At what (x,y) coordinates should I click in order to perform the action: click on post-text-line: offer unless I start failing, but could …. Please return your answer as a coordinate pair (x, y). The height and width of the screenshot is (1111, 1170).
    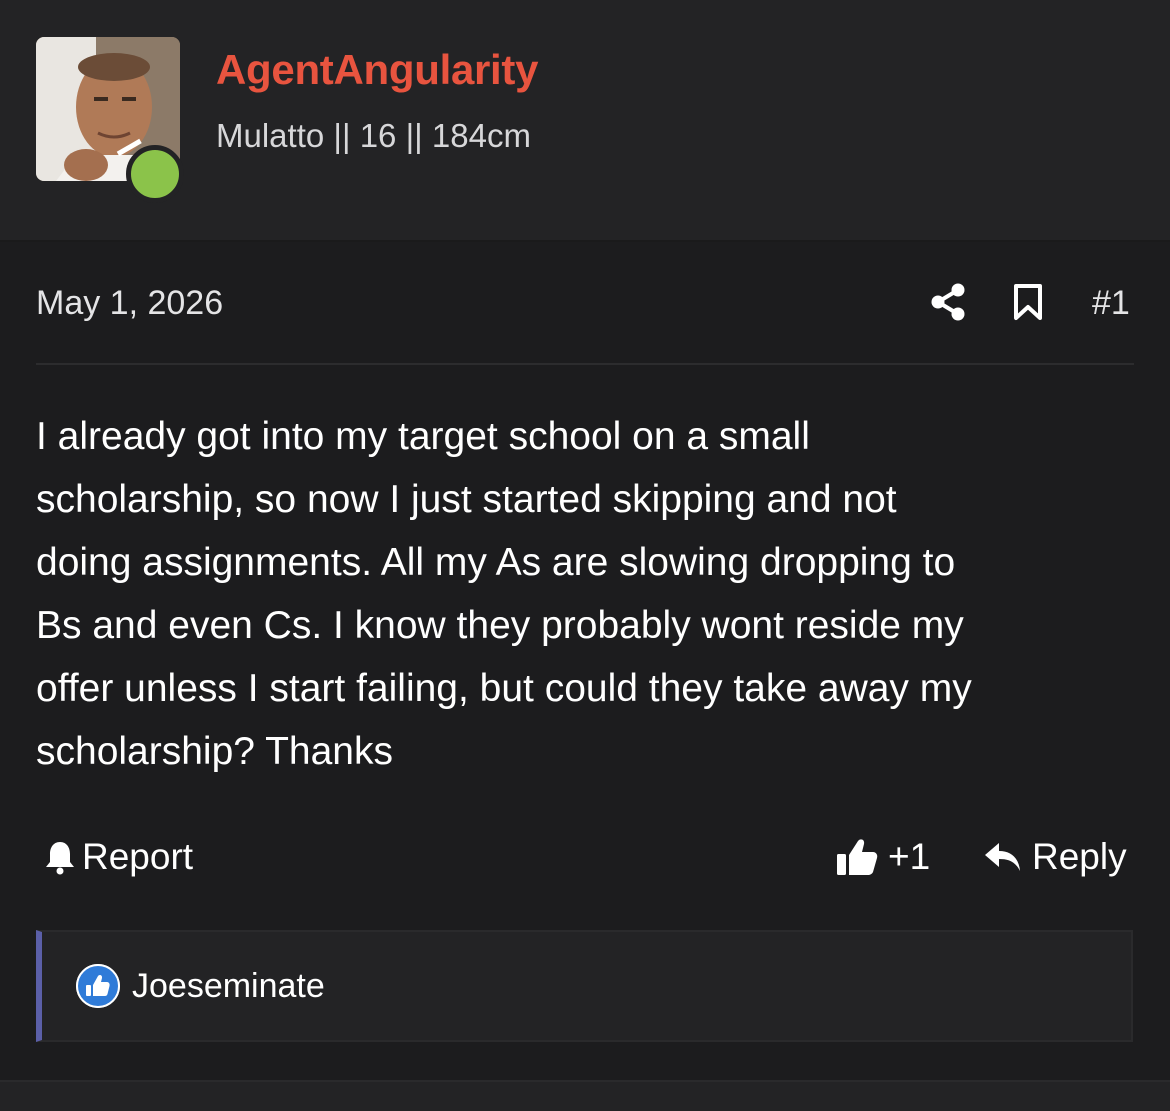
    Looking at the image, I should click on (504, 688).